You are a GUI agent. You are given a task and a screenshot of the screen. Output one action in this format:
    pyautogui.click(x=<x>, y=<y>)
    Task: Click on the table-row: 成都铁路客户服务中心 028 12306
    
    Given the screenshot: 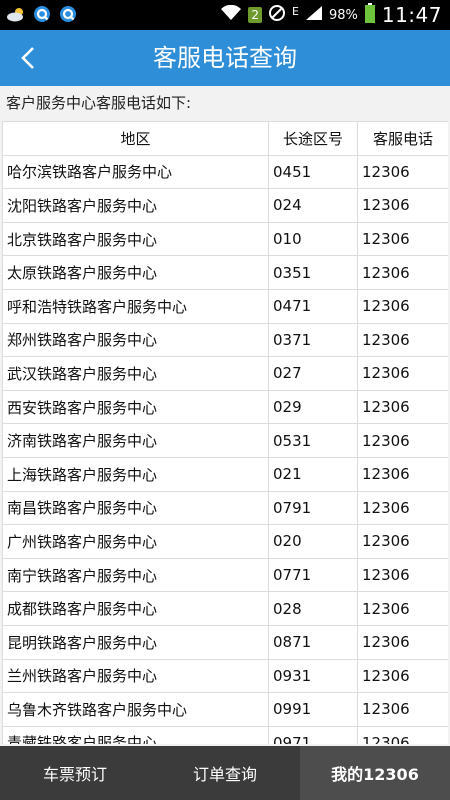 What is the action you would take?
    pyautogui.click(x=225, y=608)
    